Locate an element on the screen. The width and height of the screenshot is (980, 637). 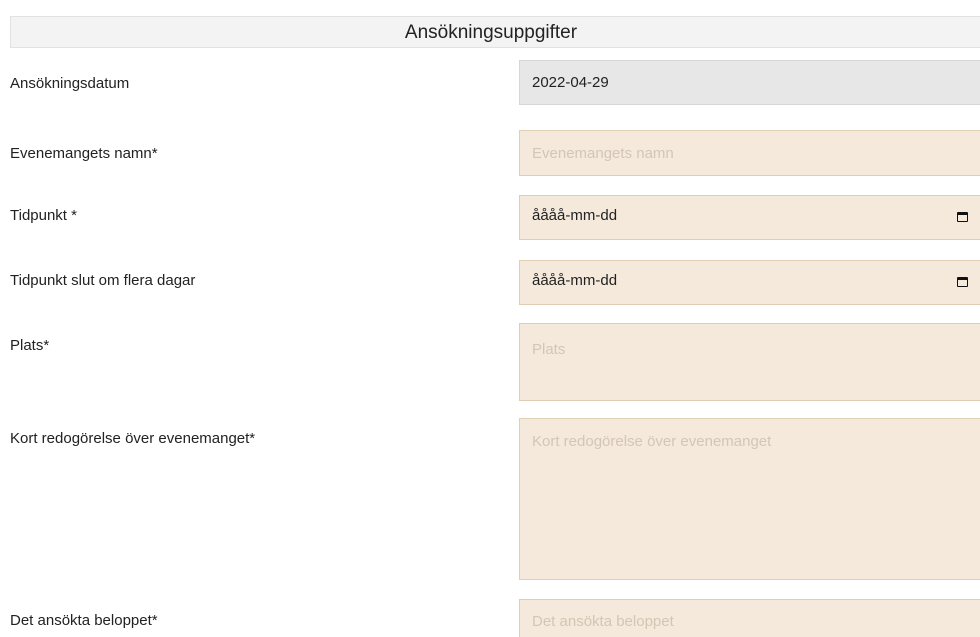
place-label: Plats* is located at coordinates (30, 345).